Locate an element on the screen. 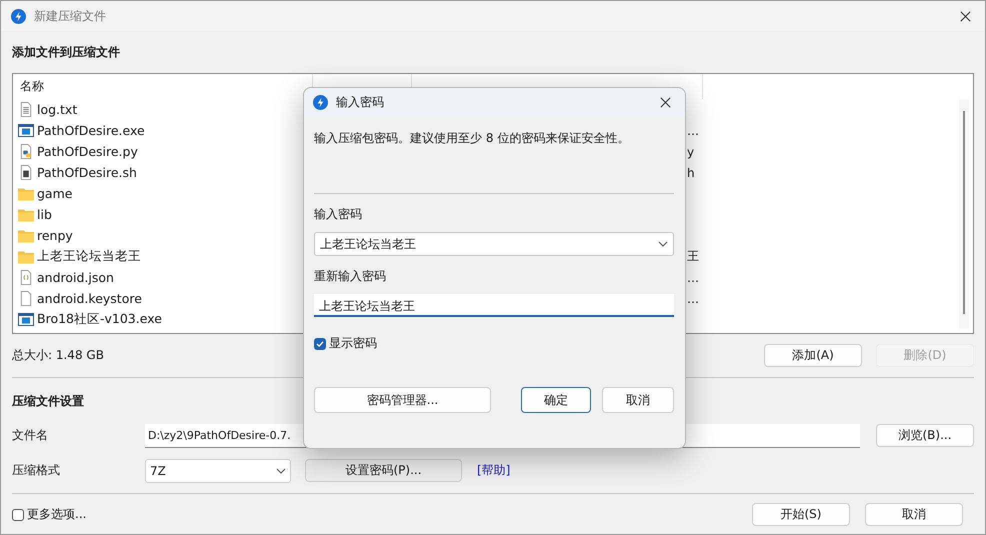 The width and height of the screenshot is (986, 535). text-file-icon is located at coordinates (26, 109).